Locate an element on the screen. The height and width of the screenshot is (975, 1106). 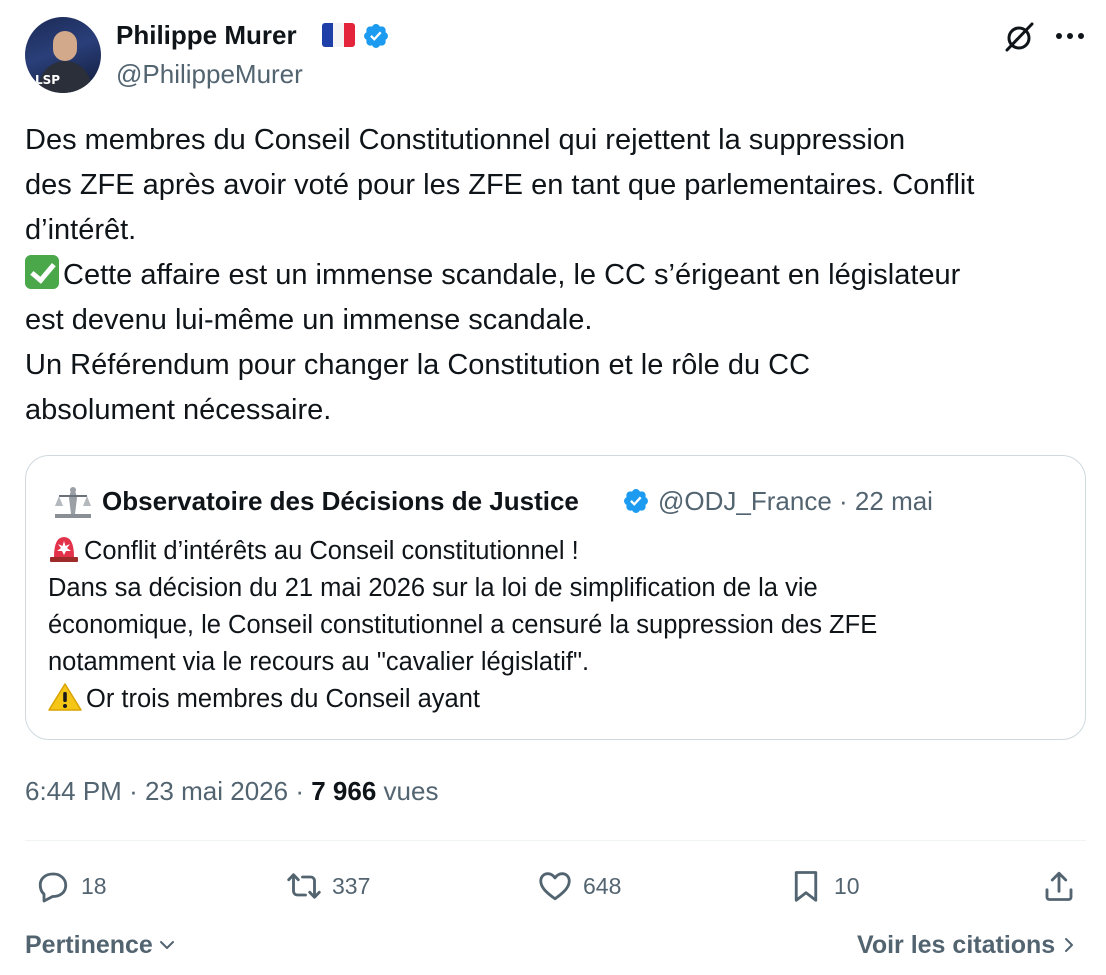
quoted-author-name: Observatoire des Décisions de Justice is located at coordinates (340, 501).